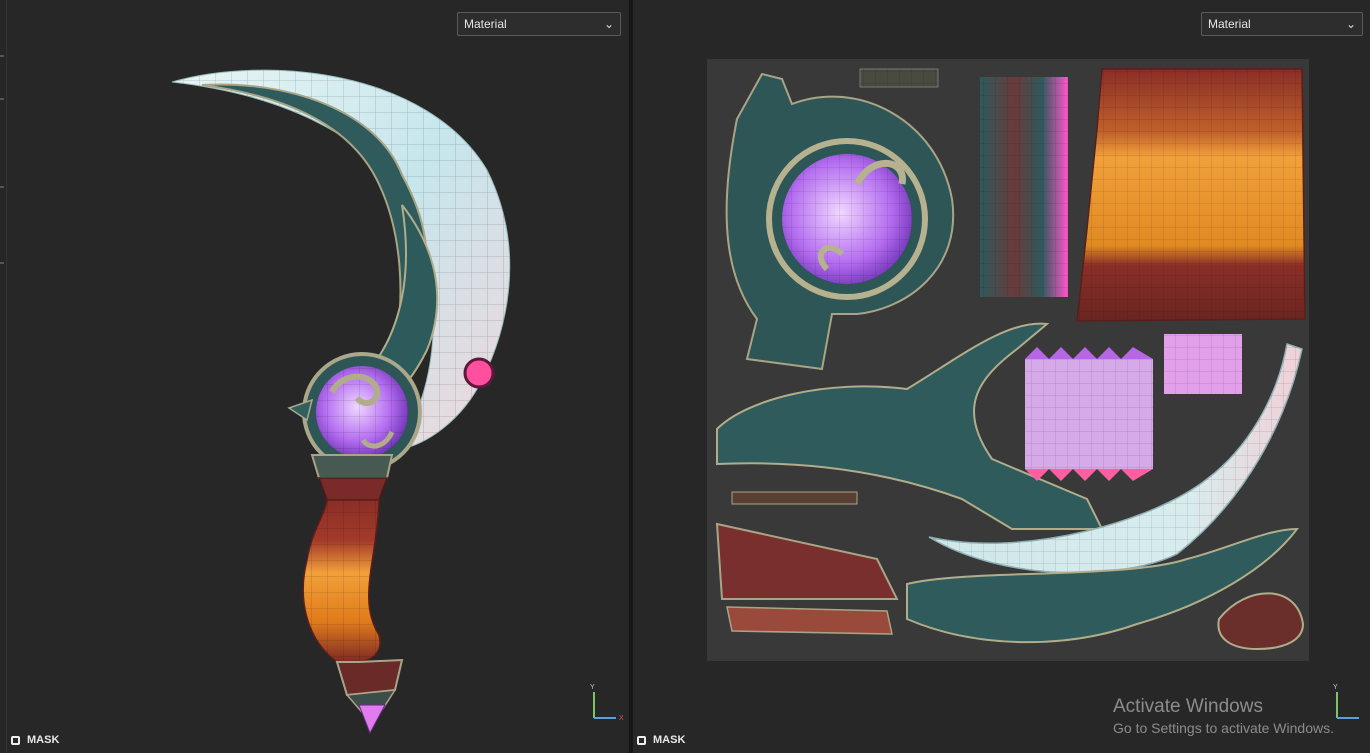  Describe the element at coordinates (1282, 24) in the screenshot. I see `material-dropdown-2d: Material ⌄` at that location.